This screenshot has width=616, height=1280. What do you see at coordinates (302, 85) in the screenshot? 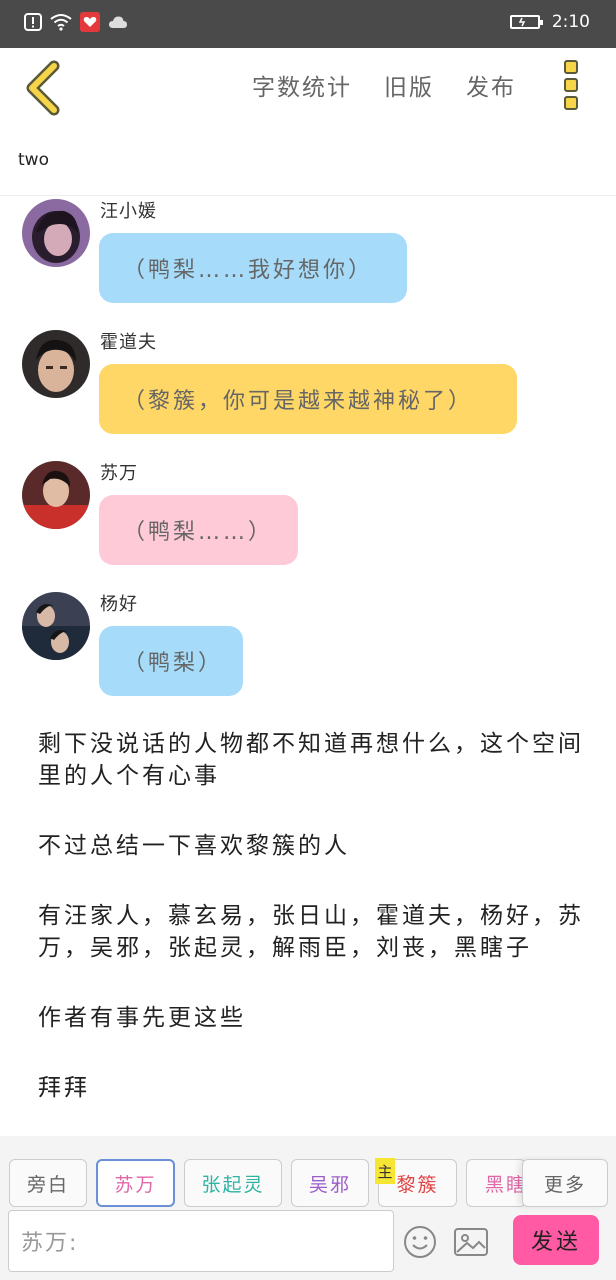
I see `word-count-link: 字数统计` at bounding box center [302, 85].